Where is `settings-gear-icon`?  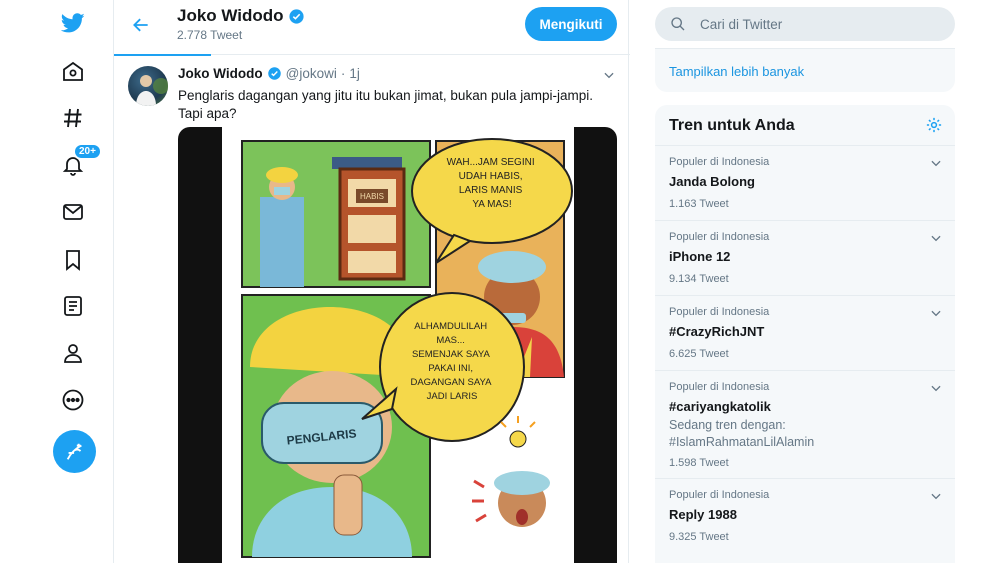 settings-gear-icon is located at coordinates (934, 125).